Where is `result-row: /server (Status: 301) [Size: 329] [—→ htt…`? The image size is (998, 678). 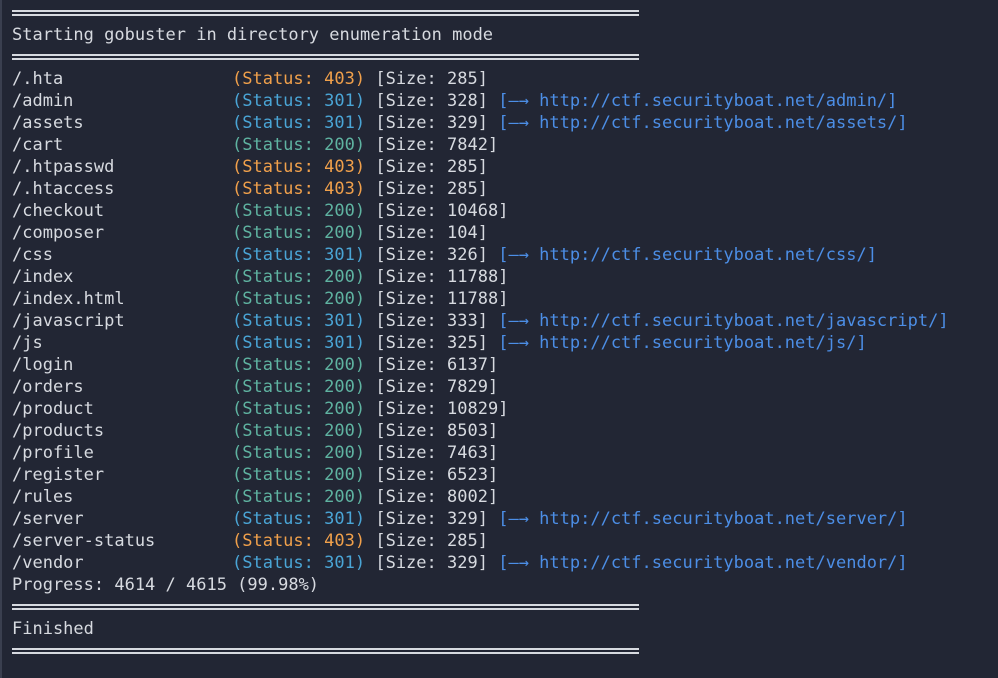
result-row: /server (Status: 301) [Size: 329] [—→ htt… is located at coordinates (502, 519).